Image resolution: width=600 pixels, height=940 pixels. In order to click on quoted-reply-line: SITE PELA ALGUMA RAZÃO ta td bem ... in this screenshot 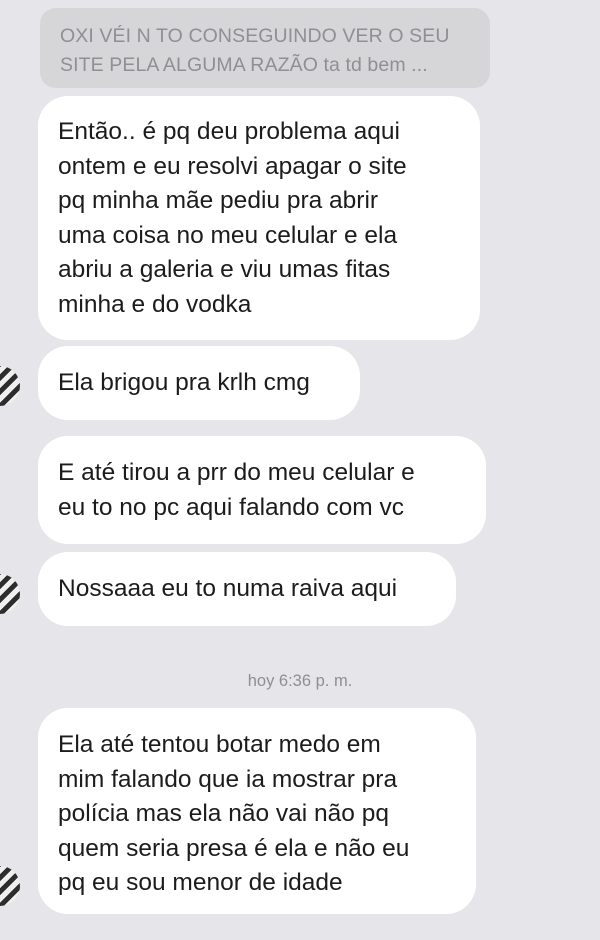, I will do `click(244, 65)`.